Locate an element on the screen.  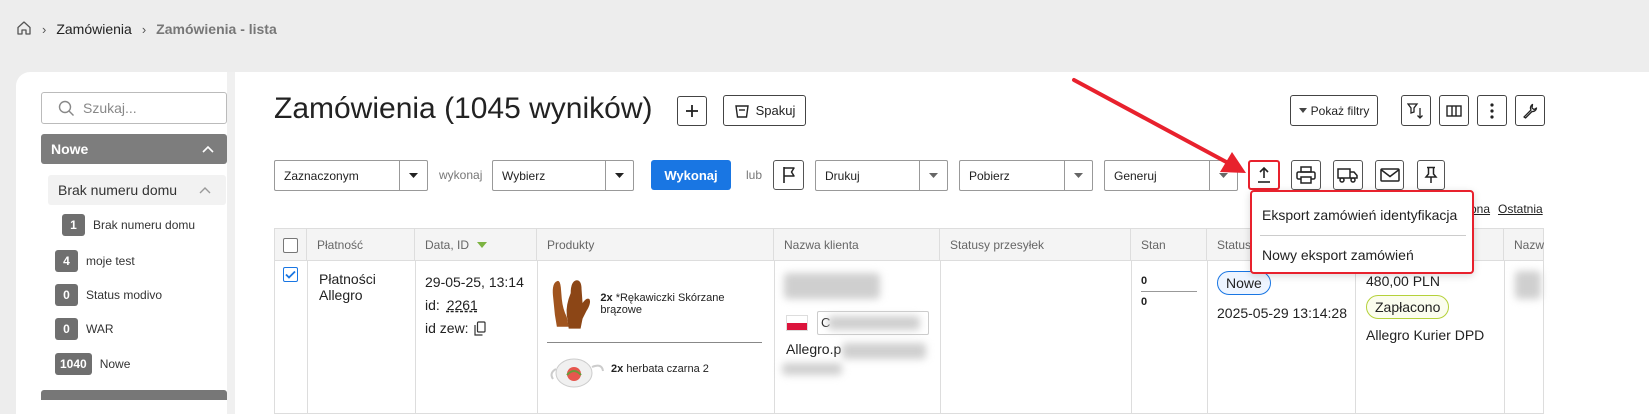
sidebar-item-status-modivo: 0 Status modivo is located at coordinates (108, 295).